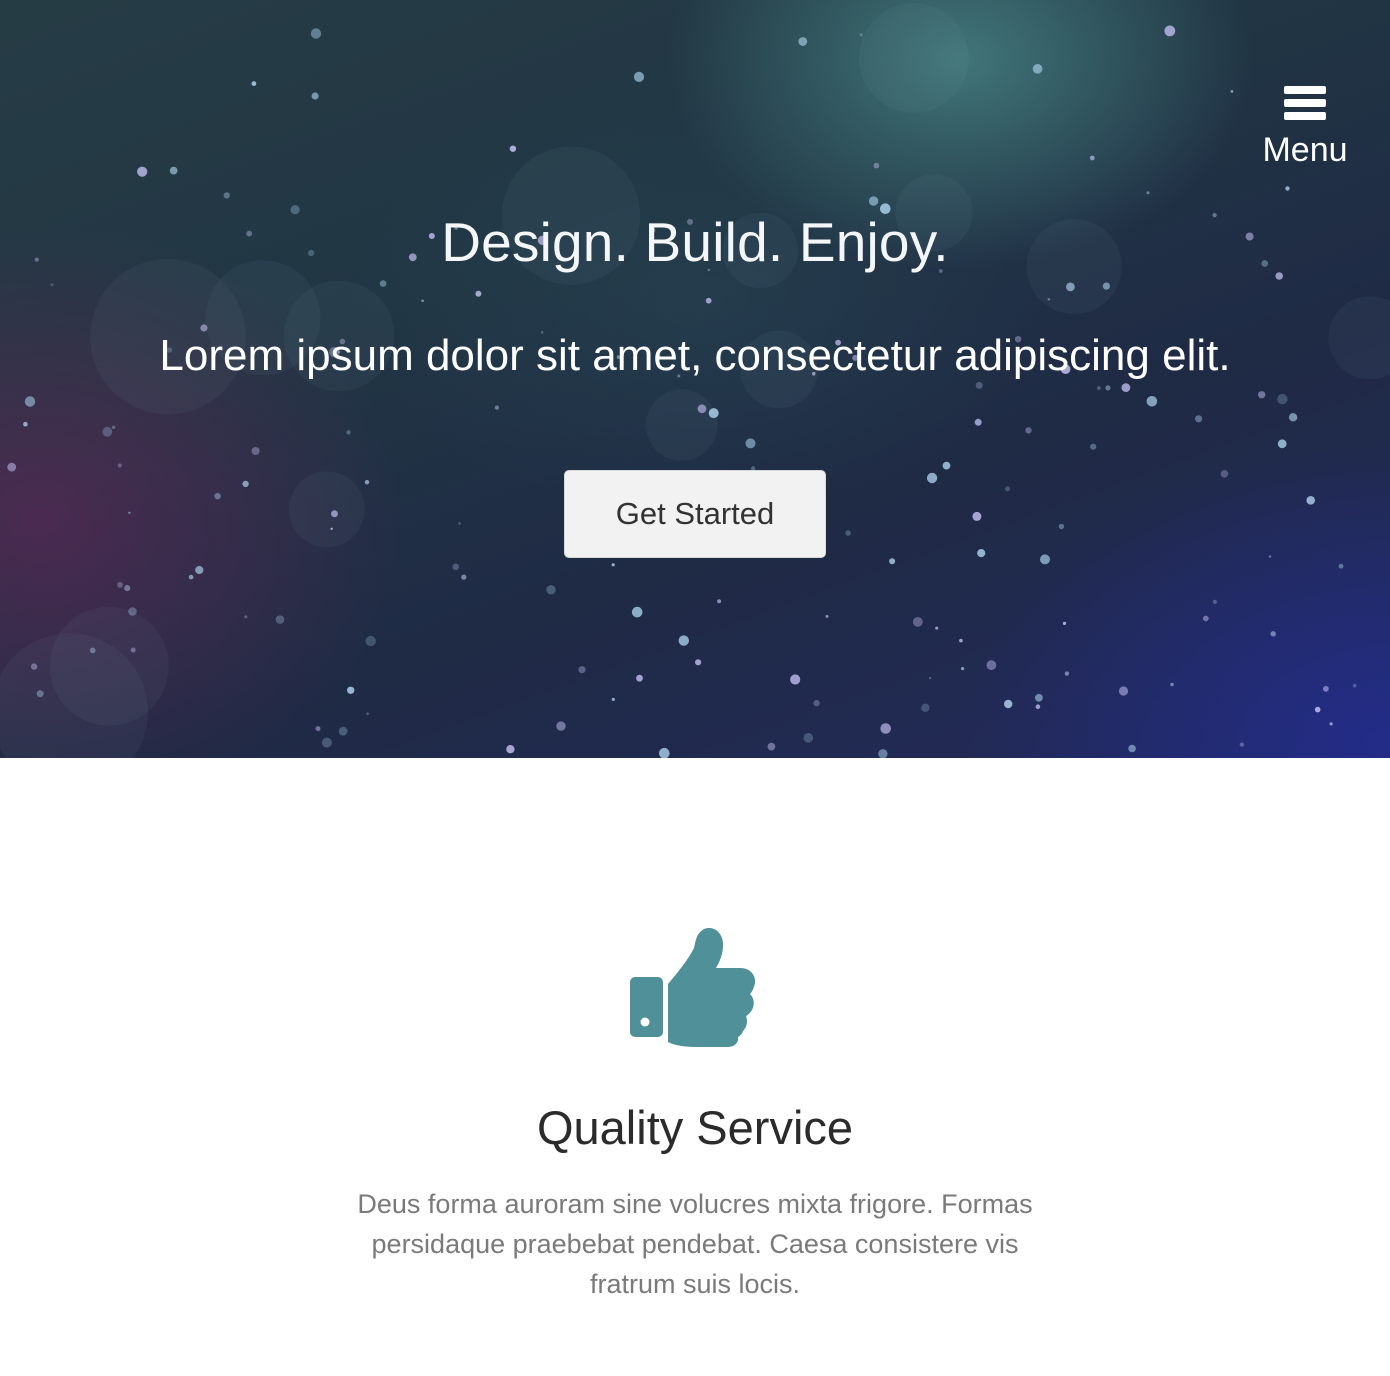  What do you see at coordinates (695, 242) in the screenshot?
I see `hero-title: Design. Build. Enjoy.` at bounding box center [695, 242].